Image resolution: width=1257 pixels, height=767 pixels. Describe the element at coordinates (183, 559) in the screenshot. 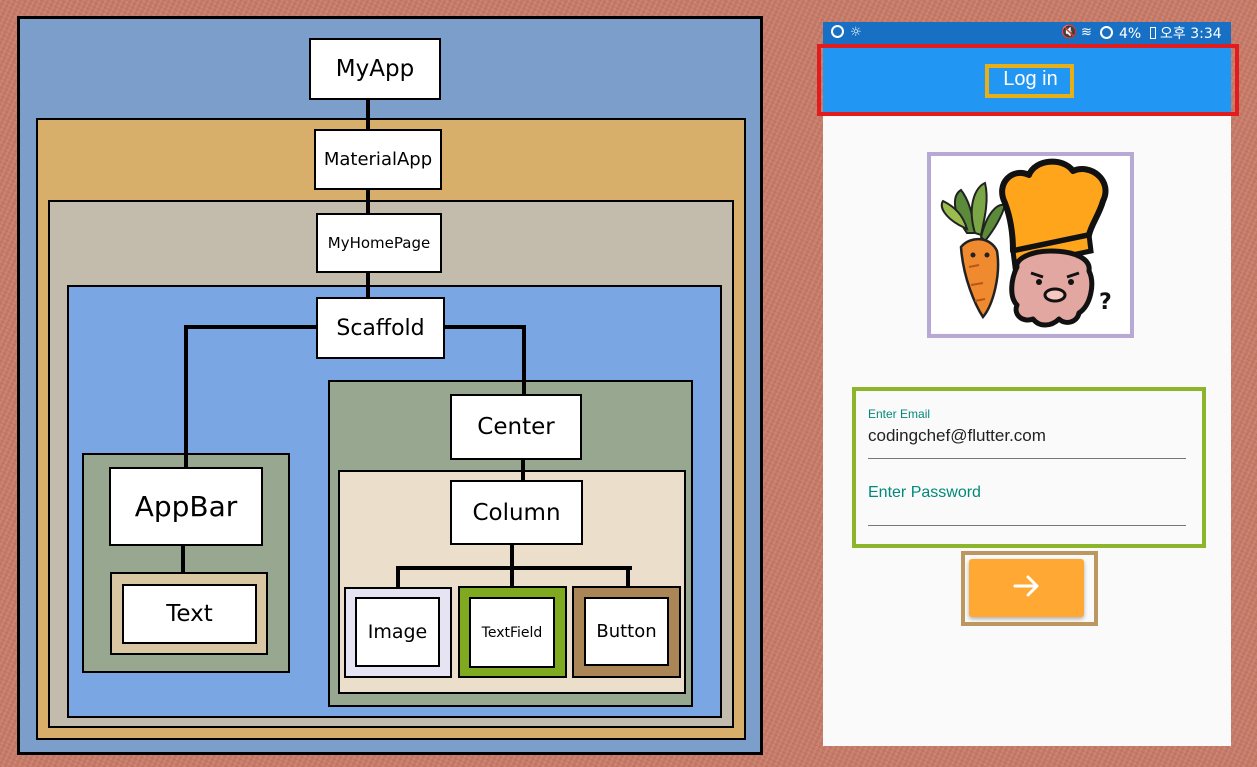

I see `edge-appbar-text` at that location.